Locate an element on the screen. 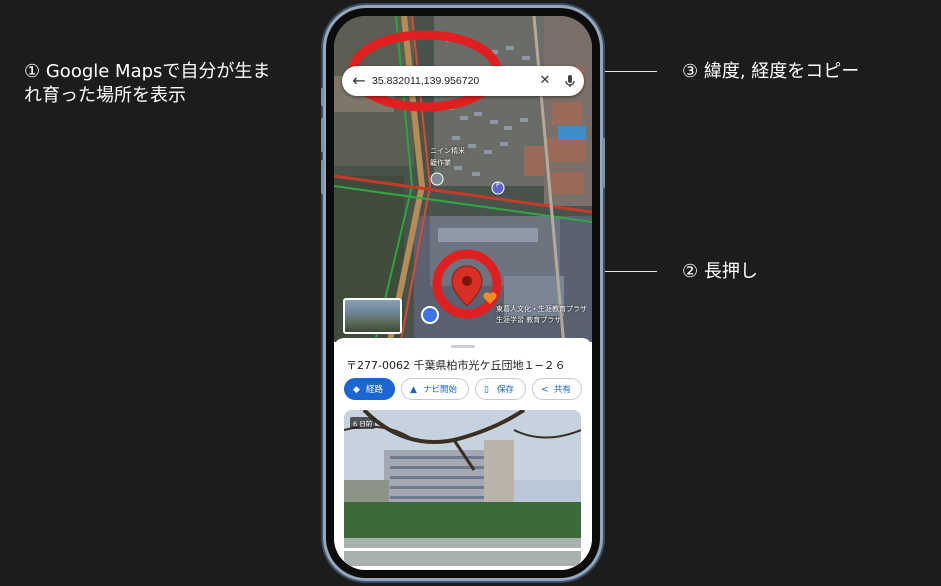  map-label: 東葛人文化・生涯教育プラザ is located at coordinates (541, 309).